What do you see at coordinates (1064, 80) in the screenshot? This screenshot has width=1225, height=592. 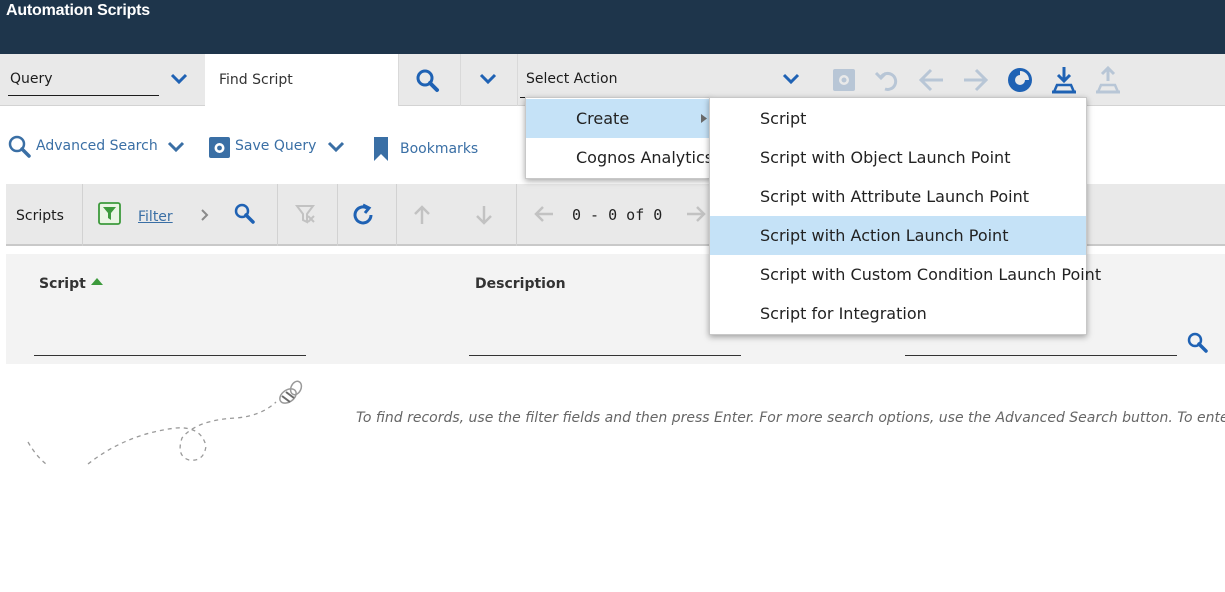 I see `import-icon` at bounding box center [1064, 80].